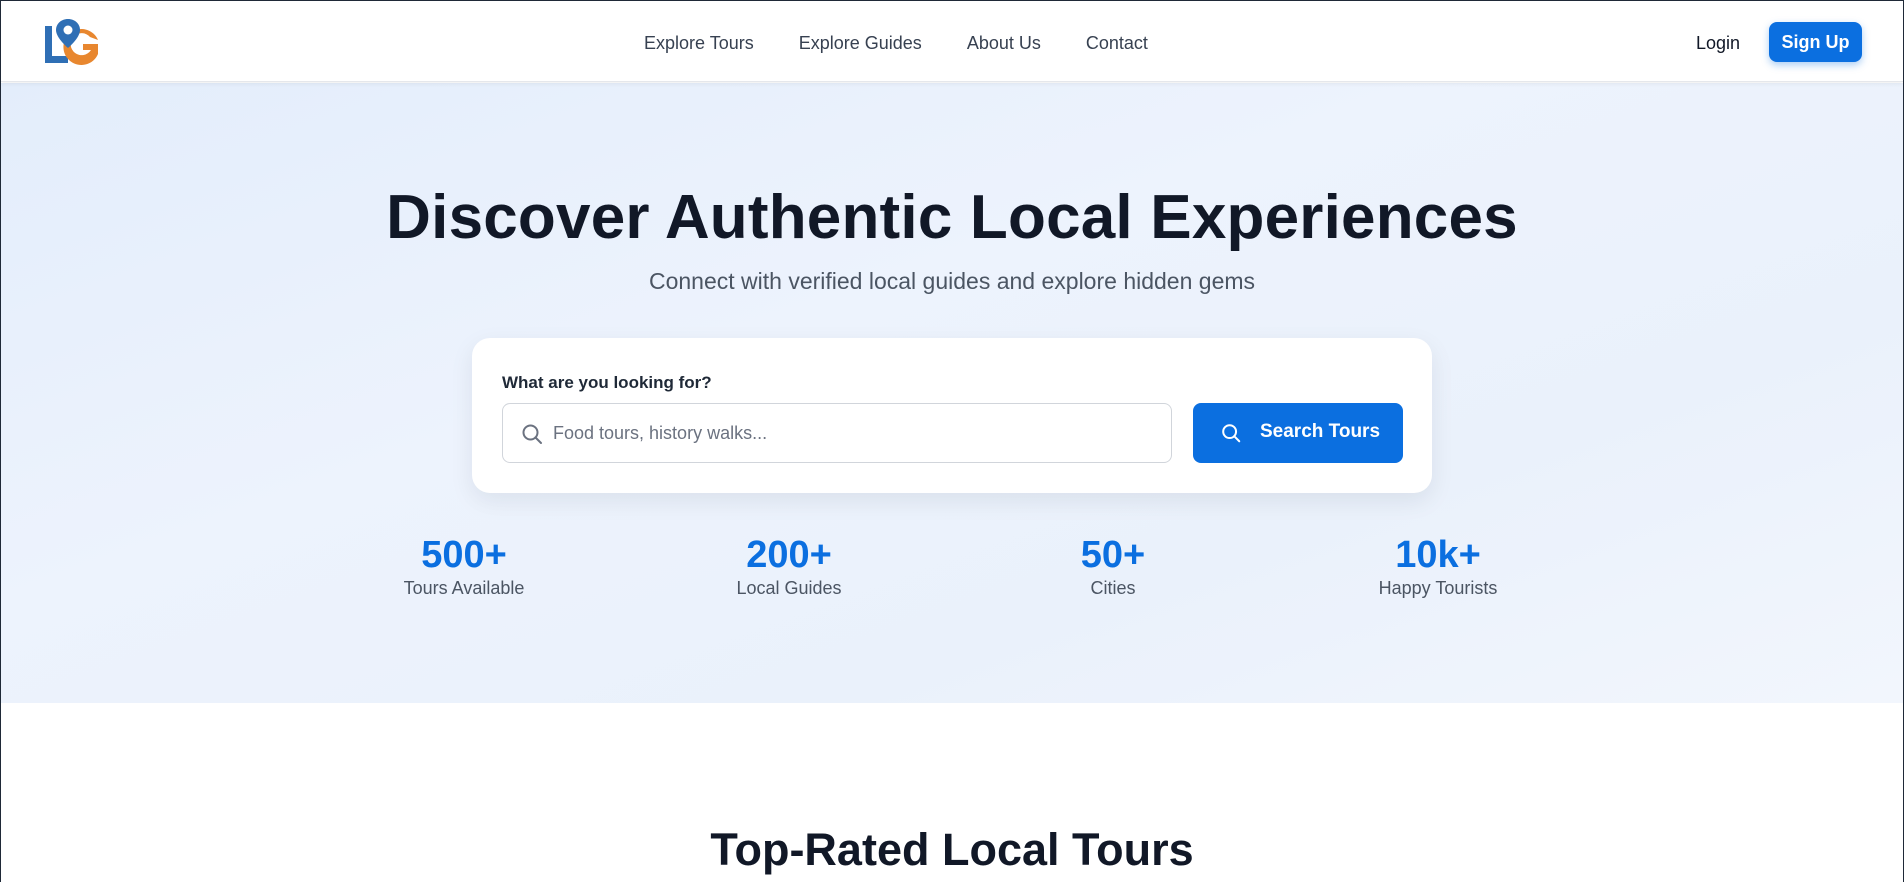 The image size is (1904, 882). What do you see at coordinates (1815, 42) in the screenshot?
I see `signup-button: Sign Up` at bounding box center [1815, 42].